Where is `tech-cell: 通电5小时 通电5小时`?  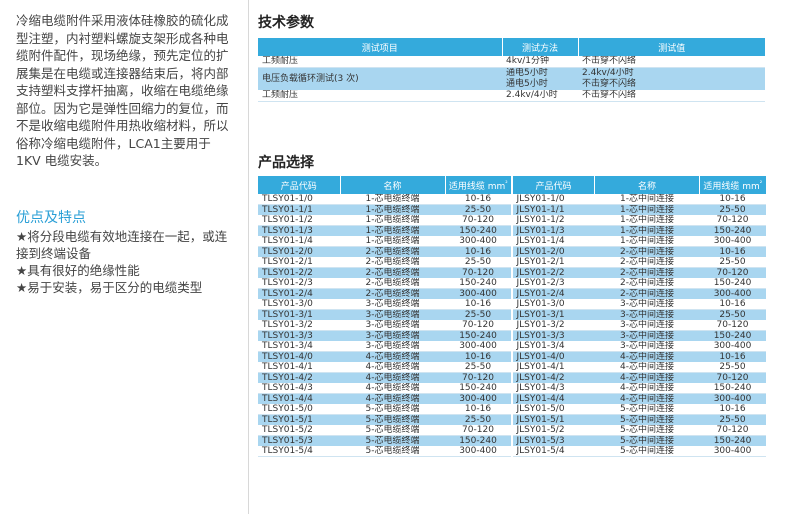 tech-cell: 通电5小时 通电5小时 is located at coordinates (540, 78).